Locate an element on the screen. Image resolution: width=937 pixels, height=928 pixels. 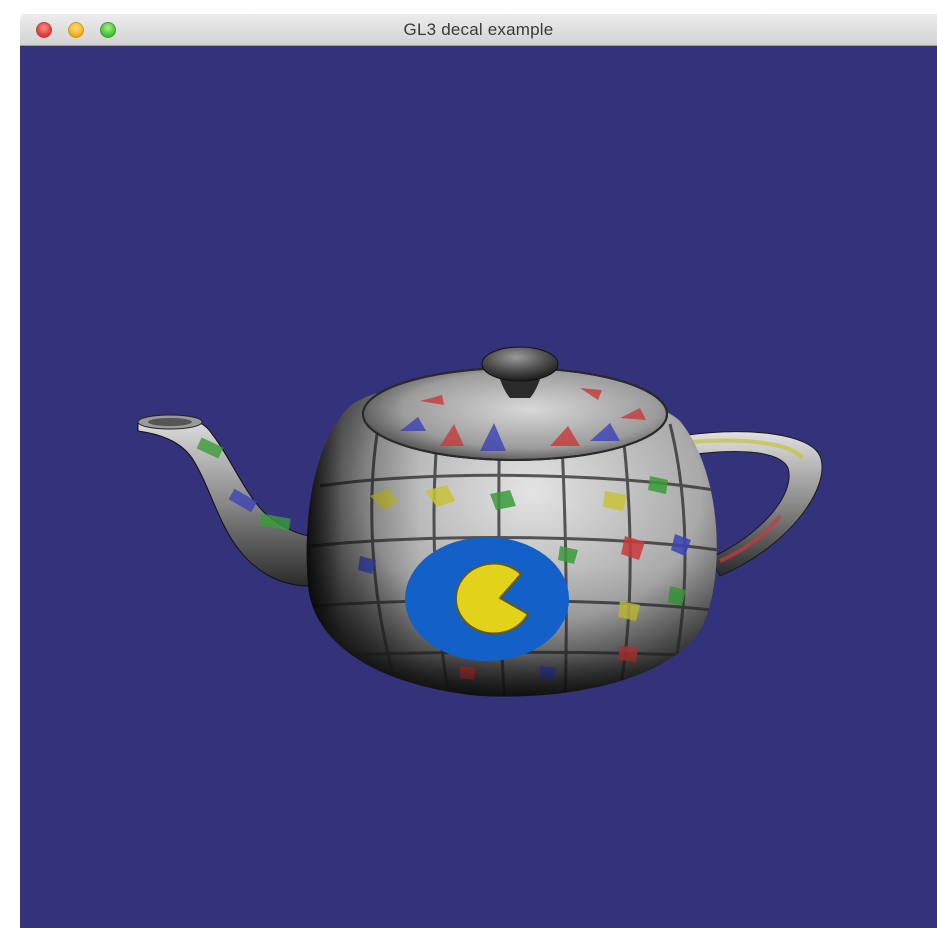
teapot-spout is located at coordinates (229, 500).